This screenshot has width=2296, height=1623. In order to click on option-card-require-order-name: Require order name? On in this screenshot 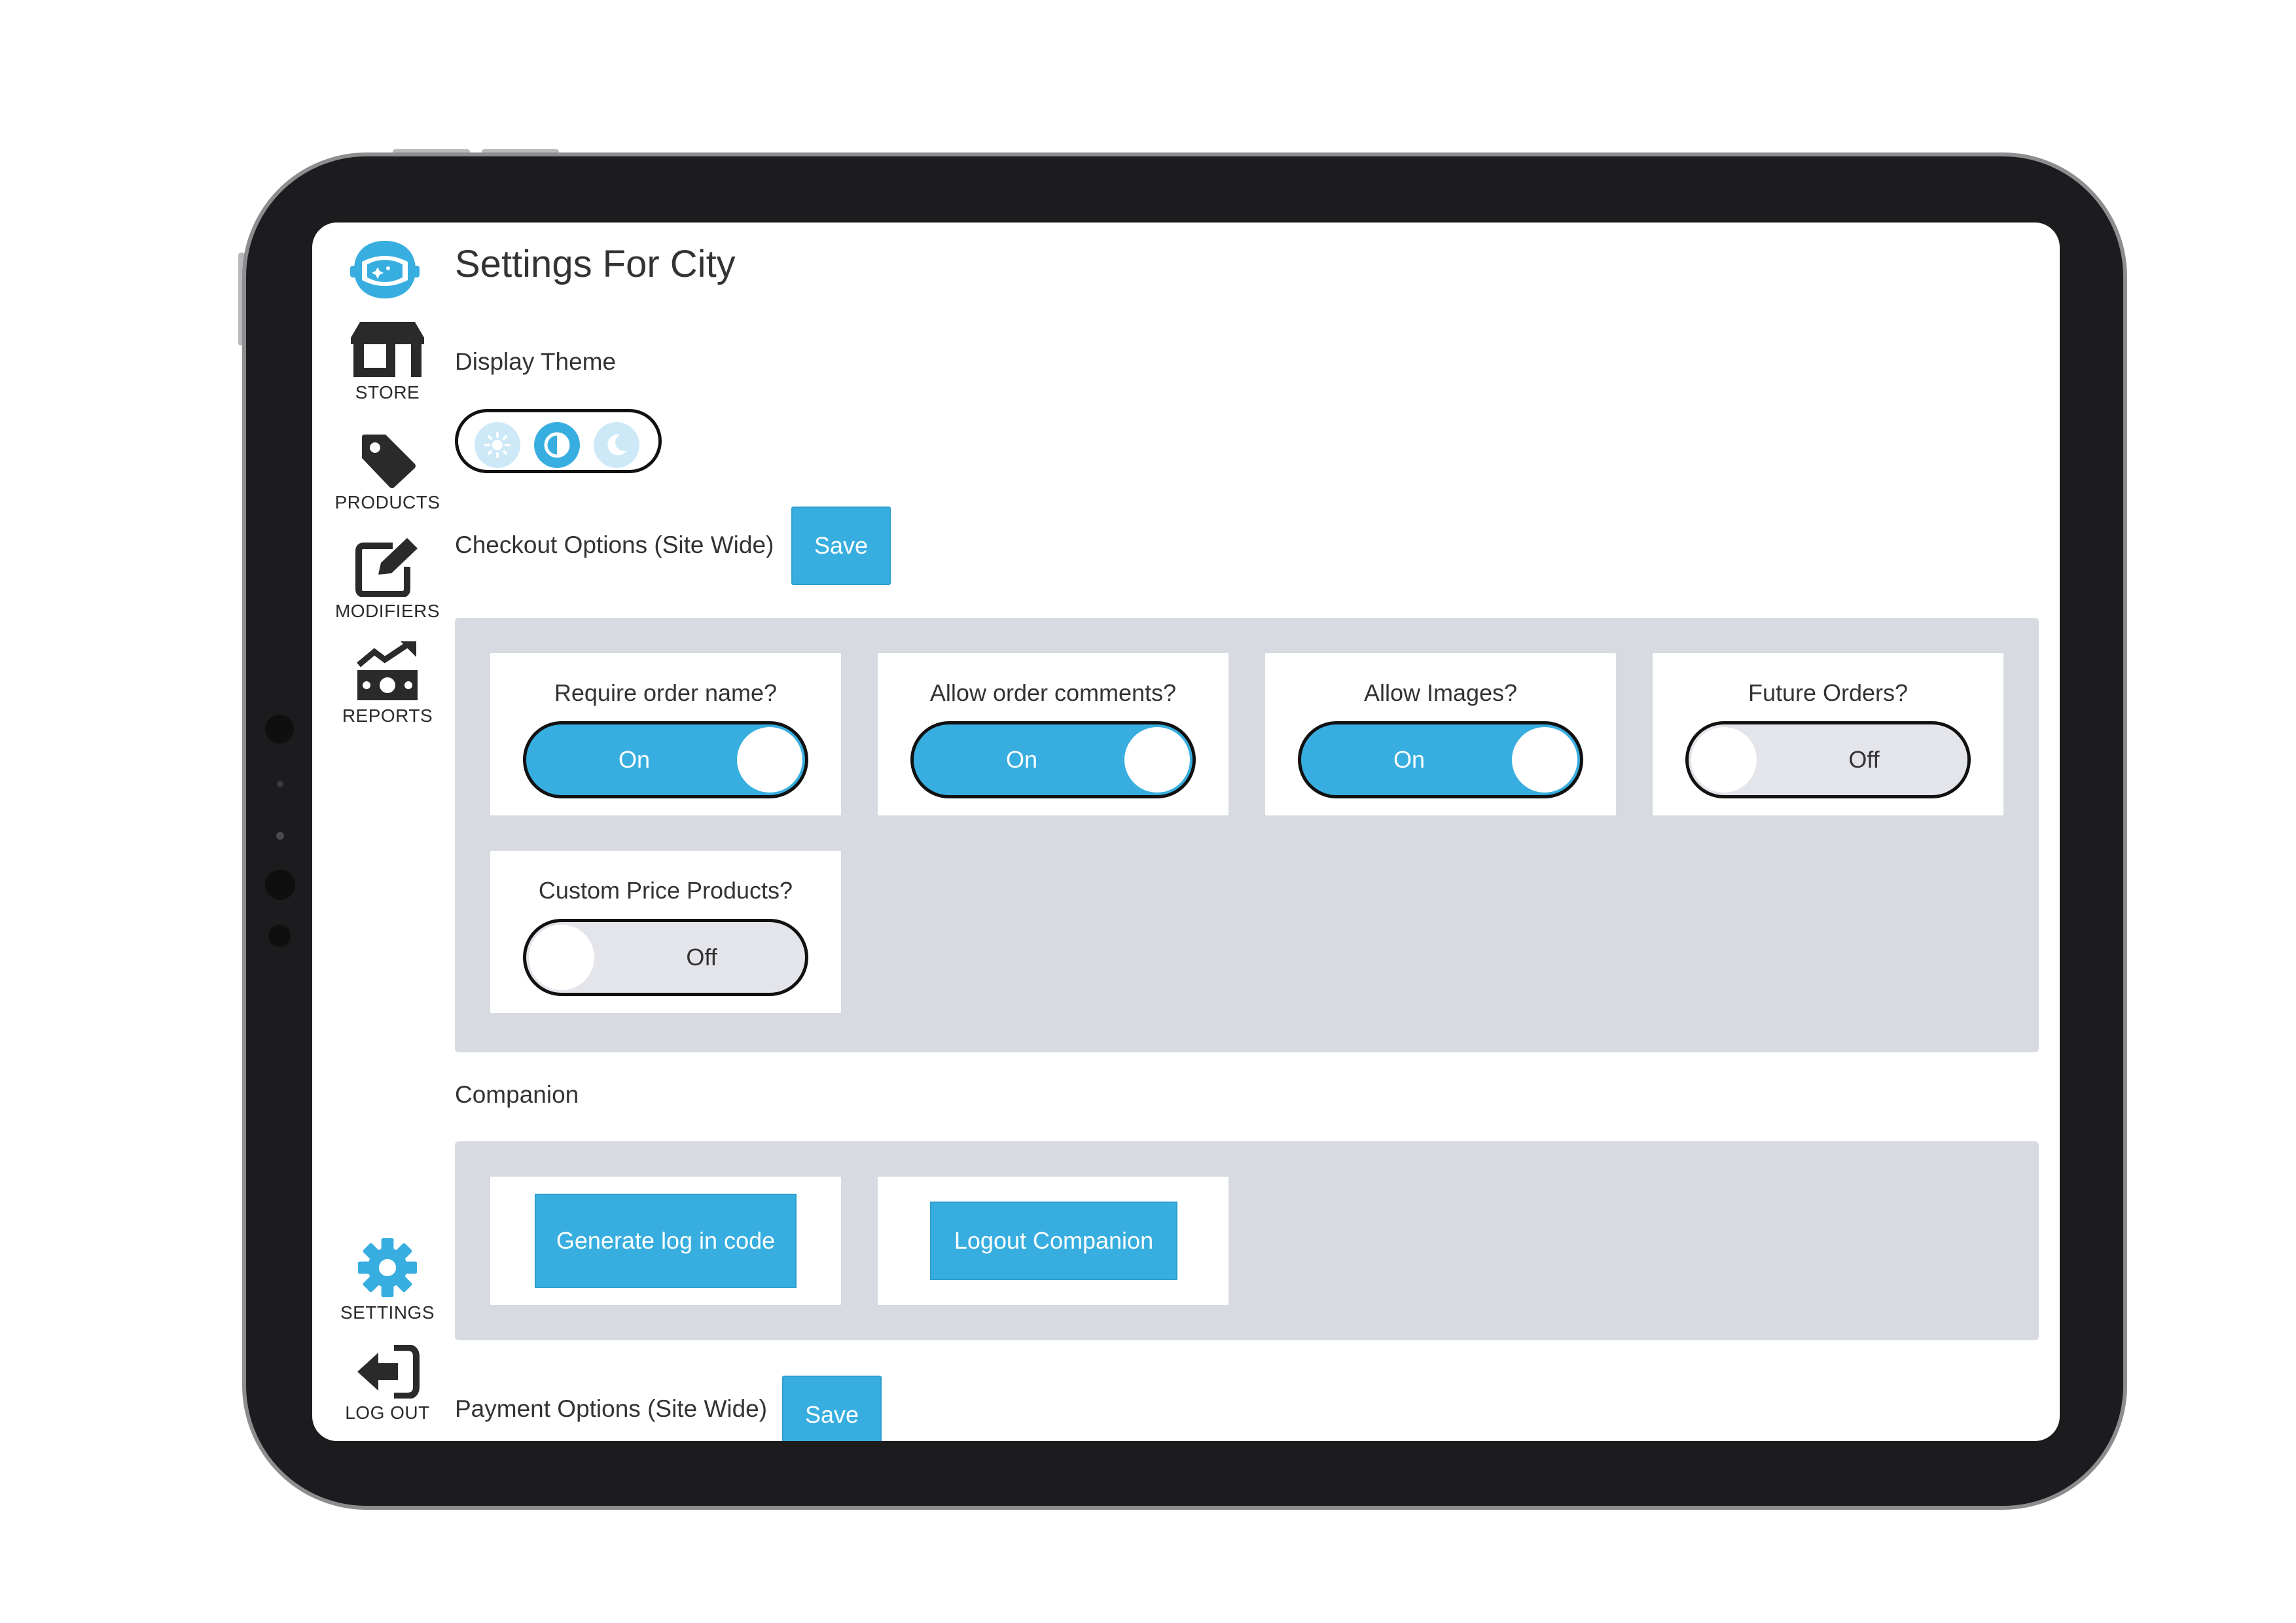, I will do `click(665, 734)`.